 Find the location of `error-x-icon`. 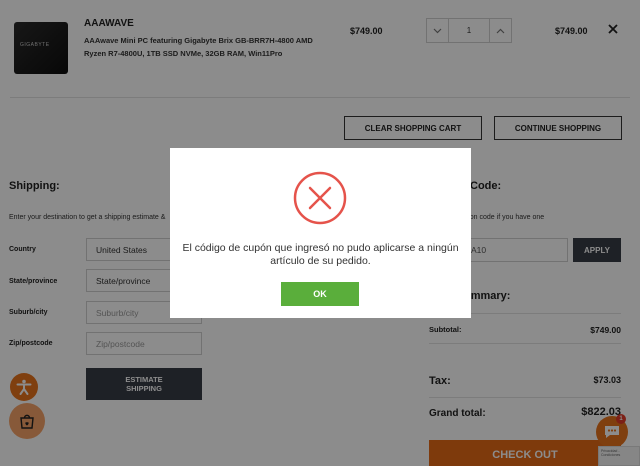

error-x-icon is located at coordinates (320, 198).